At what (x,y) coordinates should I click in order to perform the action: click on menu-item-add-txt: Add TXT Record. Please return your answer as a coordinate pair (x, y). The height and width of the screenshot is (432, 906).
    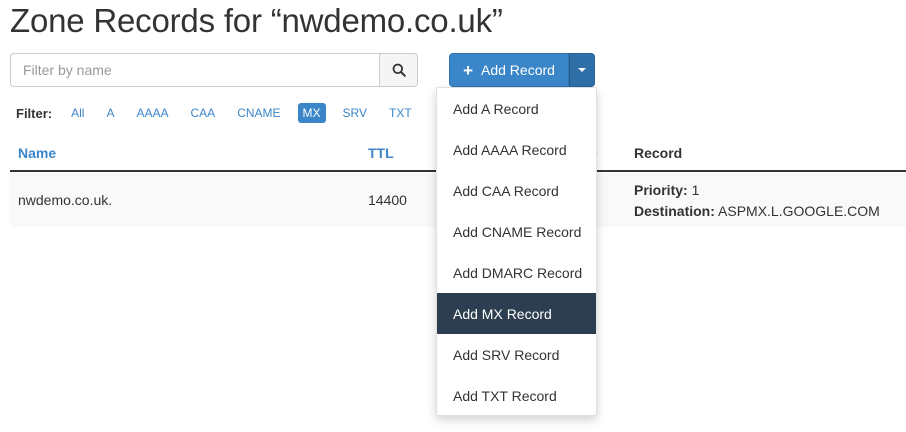
    Looking at the image, I should click on (516, 395).